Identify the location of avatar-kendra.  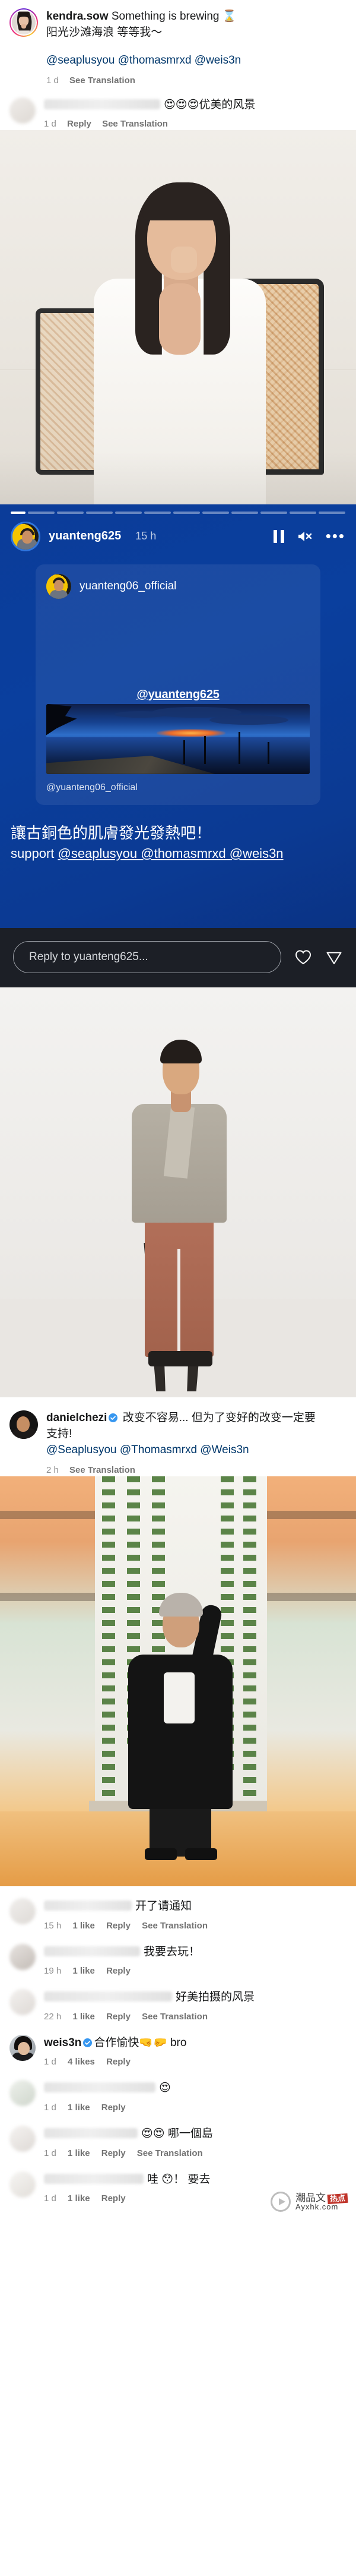
(24, 22).